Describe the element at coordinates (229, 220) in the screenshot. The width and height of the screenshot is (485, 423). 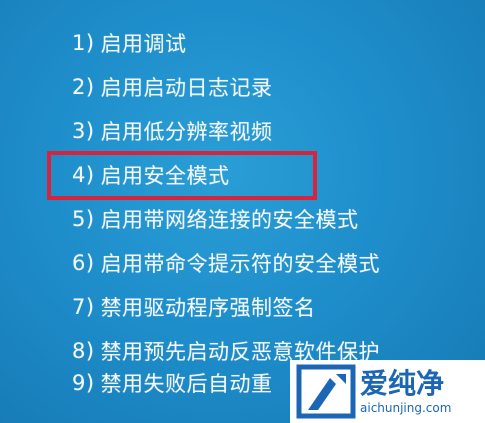
I see `option-label: 启用带网络连接的安全模式` at that location.